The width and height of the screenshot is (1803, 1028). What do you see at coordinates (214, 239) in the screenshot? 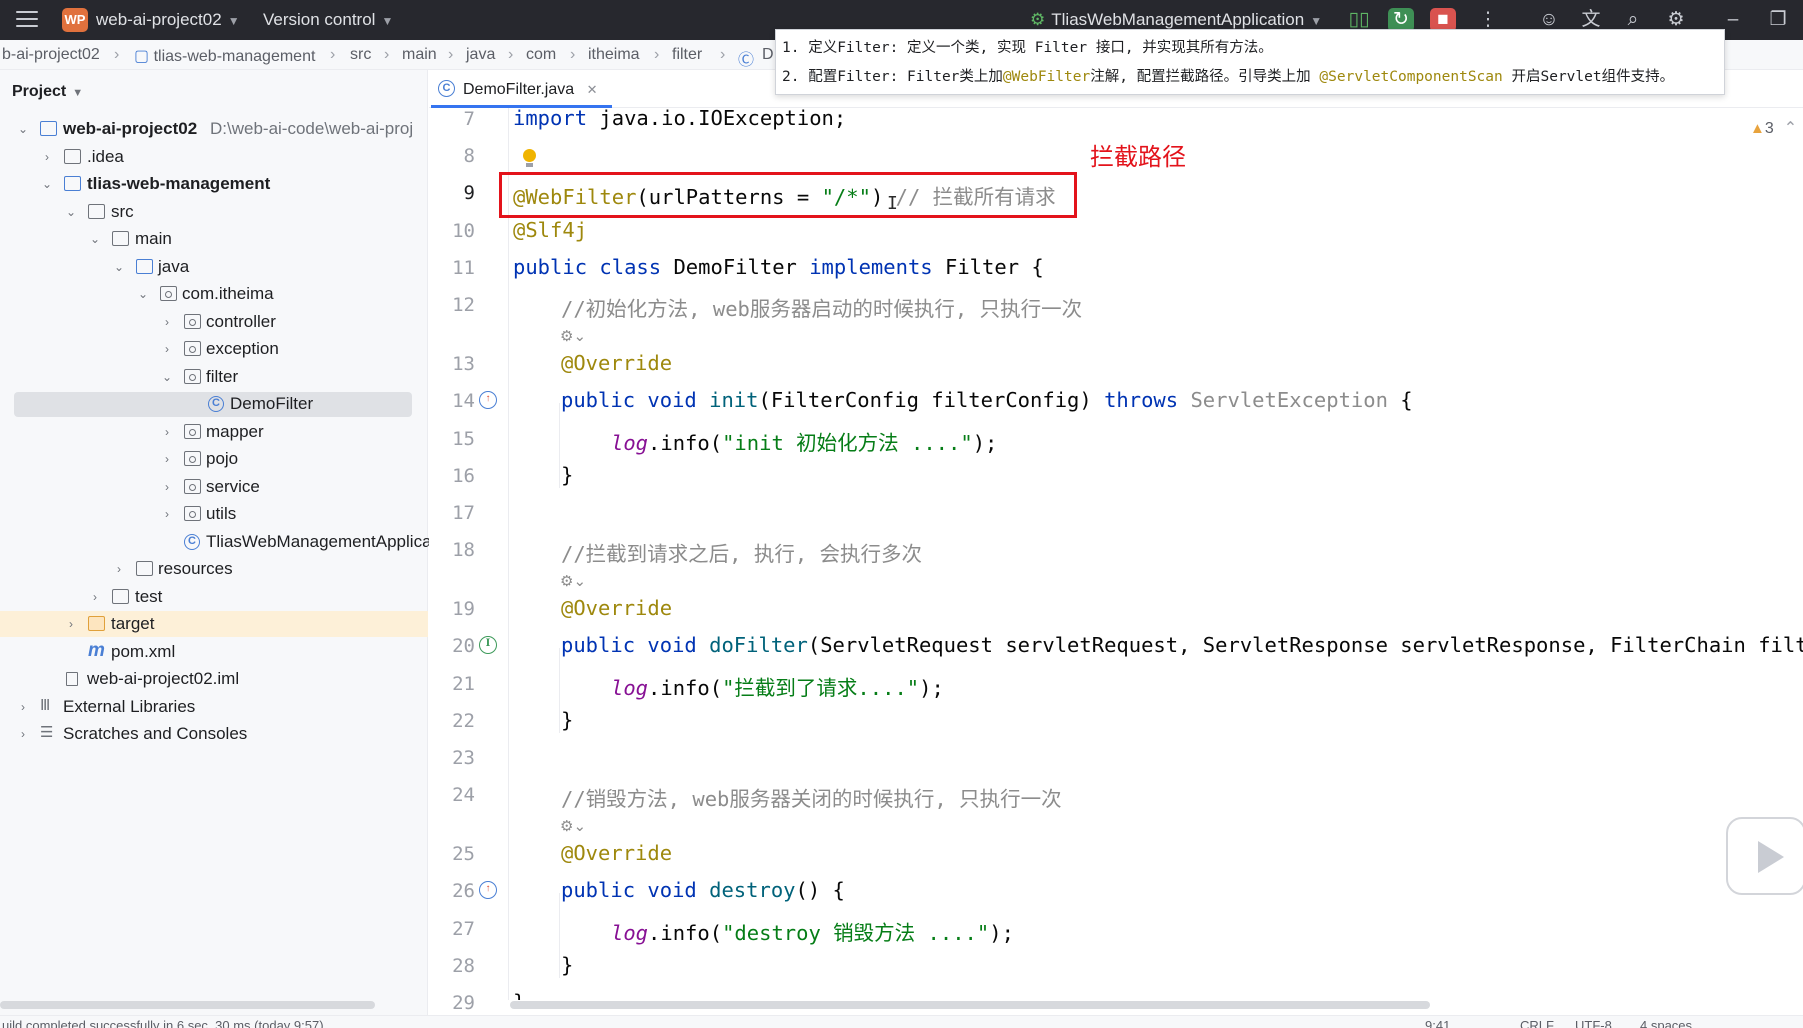
I see `tree-item-main: ⌄ main` at bounding box center [214, 239].